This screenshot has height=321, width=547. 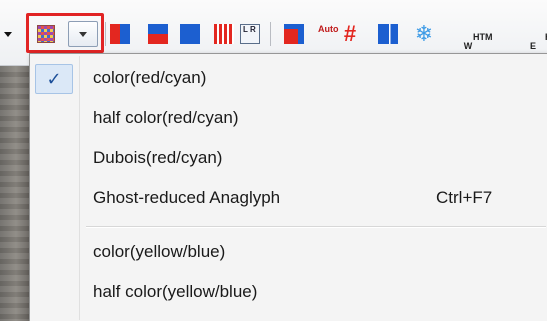 I want to click on menu-item-dubois-red-cyan: Dubois(red/cyan), so click(x=289, y=158).